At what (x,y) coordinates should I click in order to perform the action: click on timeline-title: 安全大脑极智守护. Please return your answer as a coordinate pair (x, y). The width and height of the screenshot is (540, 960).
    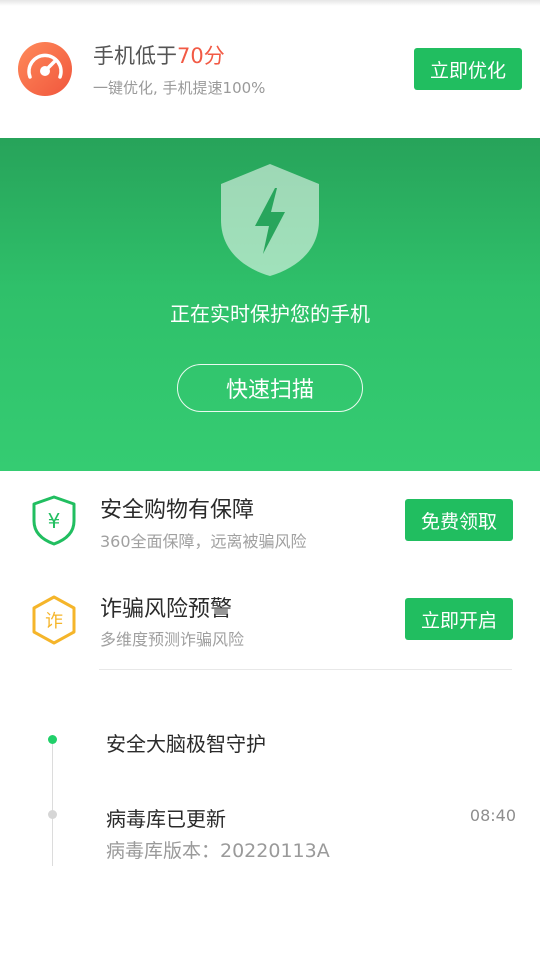
    Looking at the image, I should click on (186, 744).